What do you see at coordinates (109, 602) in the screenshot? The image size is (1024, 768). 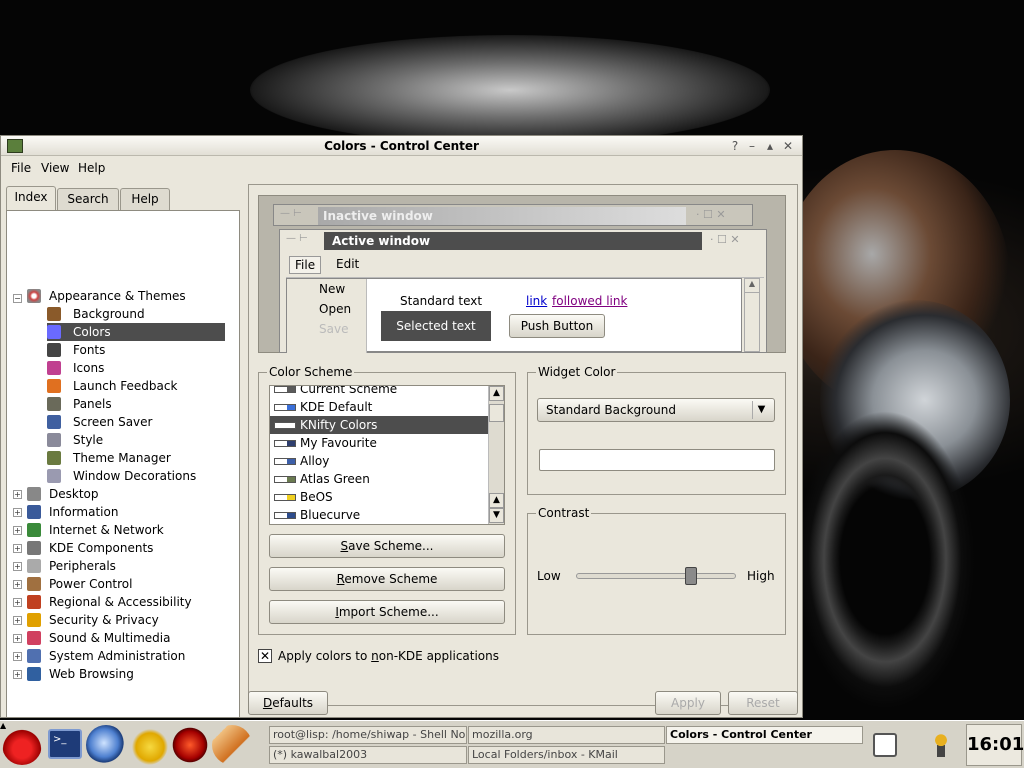 I see `tree-item-regional-accessibility: Regional & Accessibility` at bounding box center [109, 602].